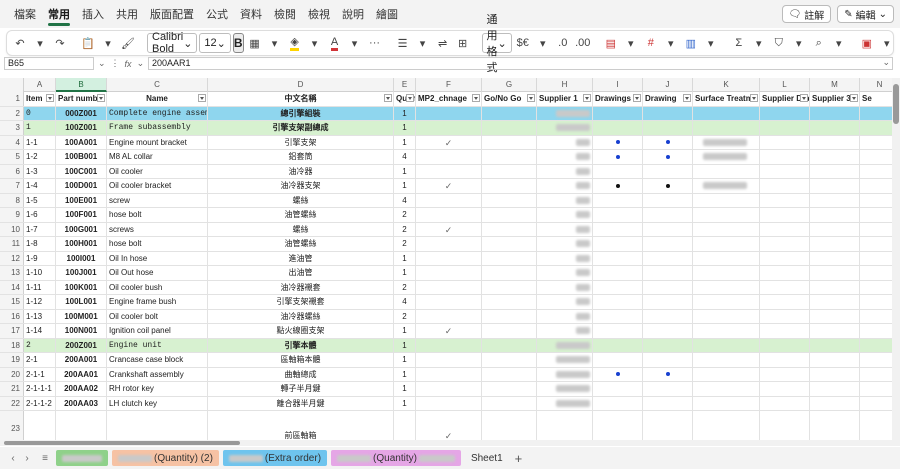  What do you see at coordinates (215, 43) in the screenshot?
I see `font-size-select: 12 ⌄` at bounding box center [215, 43].